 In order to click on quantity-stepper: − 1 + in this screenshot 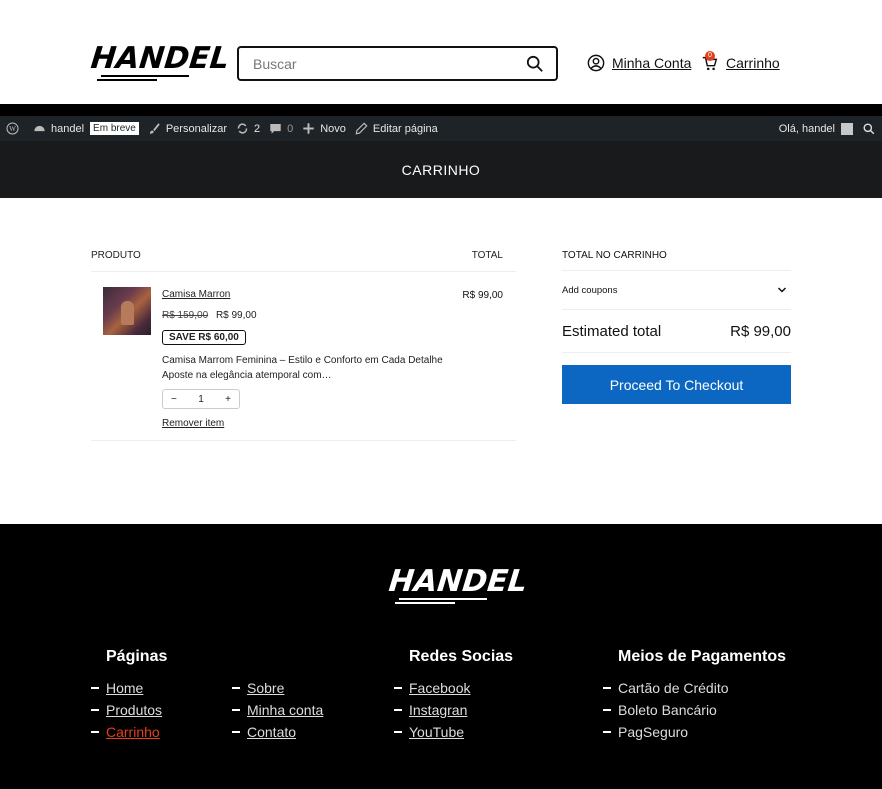, I will do `click(201, 399)`.